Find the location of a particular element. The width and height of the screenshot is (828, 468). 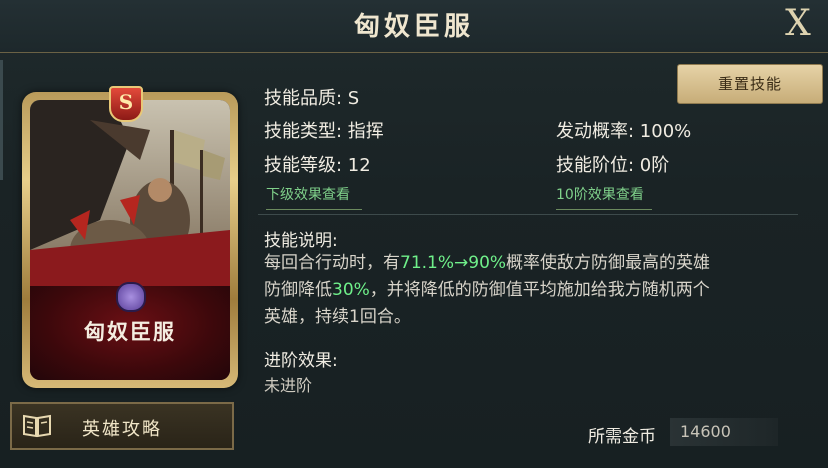

page-title: 匈奴臣服 is located at coordinates (413, 27).